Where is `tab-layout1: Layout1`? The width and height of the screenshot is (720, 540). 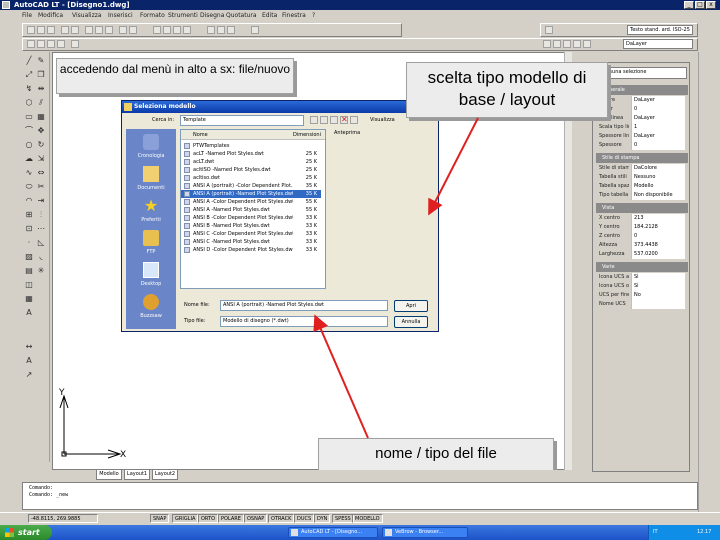 tab-layout1: Layout1 is located at coordinates (137, 475).